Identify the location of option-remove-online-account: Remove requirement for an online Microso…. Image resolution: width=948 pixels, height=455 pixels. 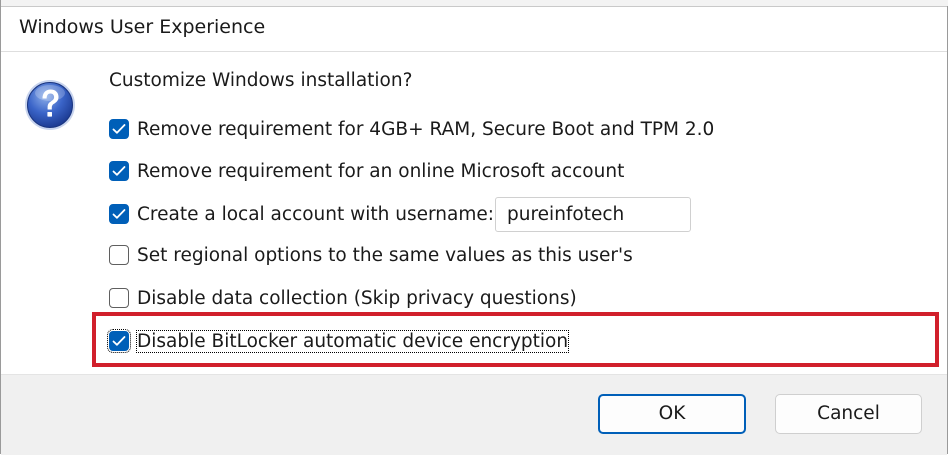
(366, 171).